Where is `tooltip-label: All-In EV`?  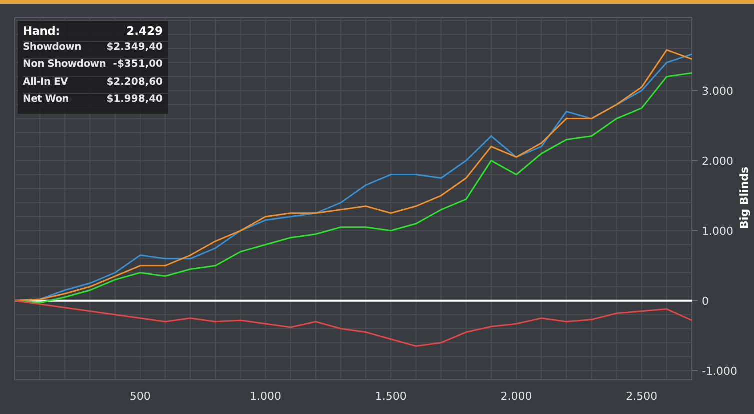 tooltip-label: All-In EV is located at coordinates (45, 82).